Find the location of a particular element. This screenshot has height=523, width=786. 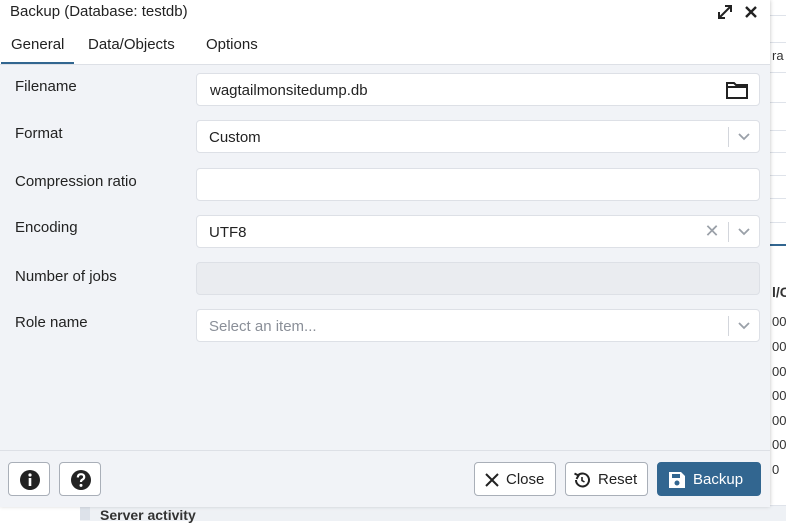

compression-ratio-label: Compression ratio is located at coordinates (76, 181).